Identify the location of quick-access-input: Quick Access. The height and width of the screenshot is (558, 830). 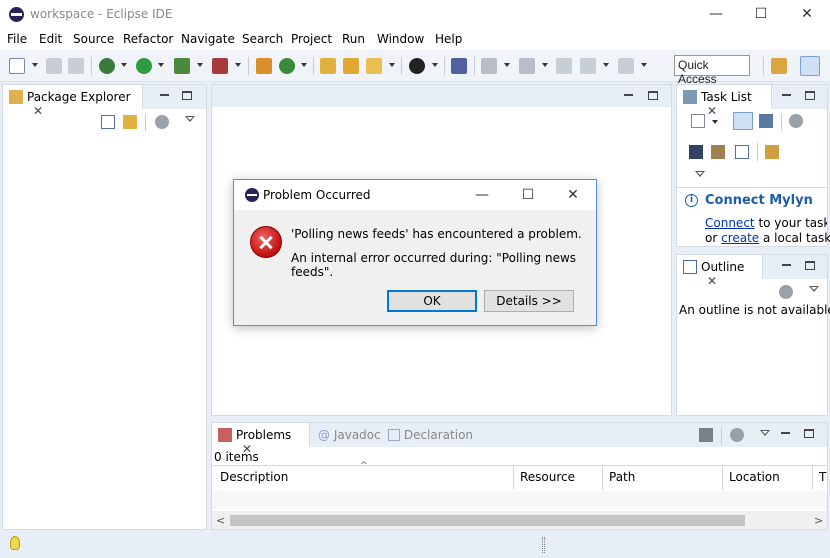
(712, 70).